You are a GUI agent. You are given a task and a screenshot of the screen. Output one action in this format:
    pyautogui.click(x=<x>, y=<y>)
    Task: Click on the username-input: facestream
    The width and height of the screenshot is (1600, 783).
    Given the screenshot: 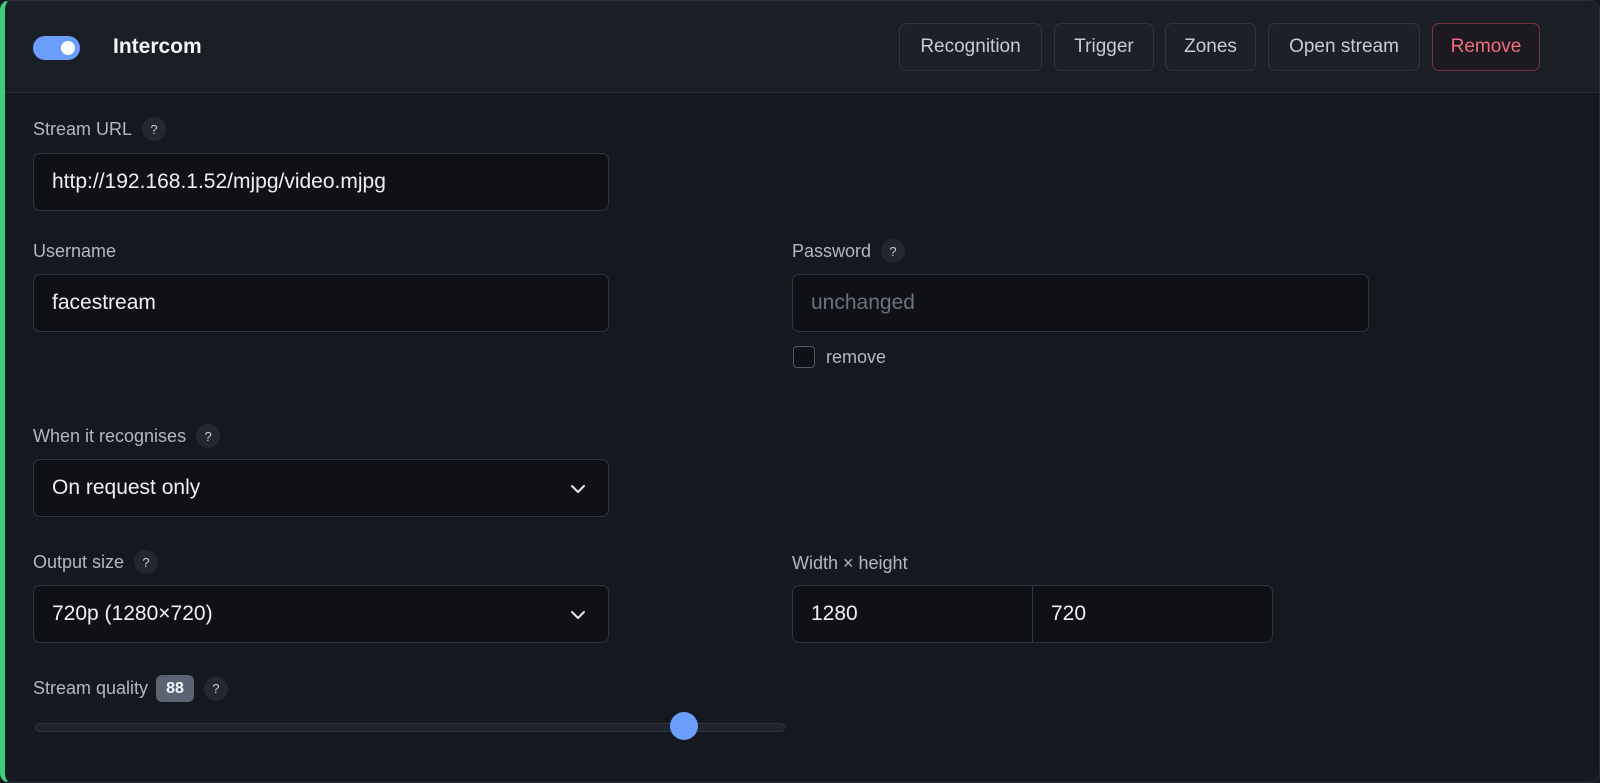 What is the action you would take?
    pyautogui.click(x=321, y=303)
    